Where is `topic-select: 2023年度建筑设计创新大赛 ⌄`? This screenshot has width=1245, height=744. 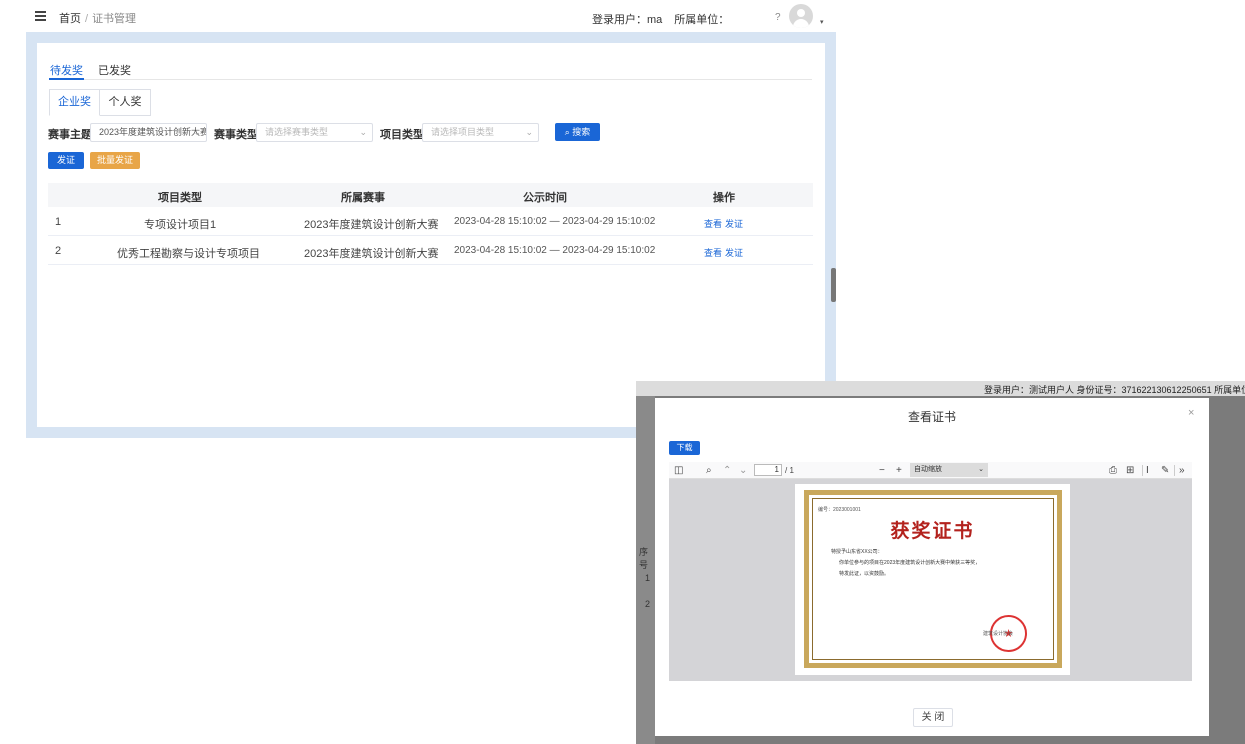 topic-select: 2023年度建筑设计创新大赛 ⌄ is located at coordinates (148, 132).